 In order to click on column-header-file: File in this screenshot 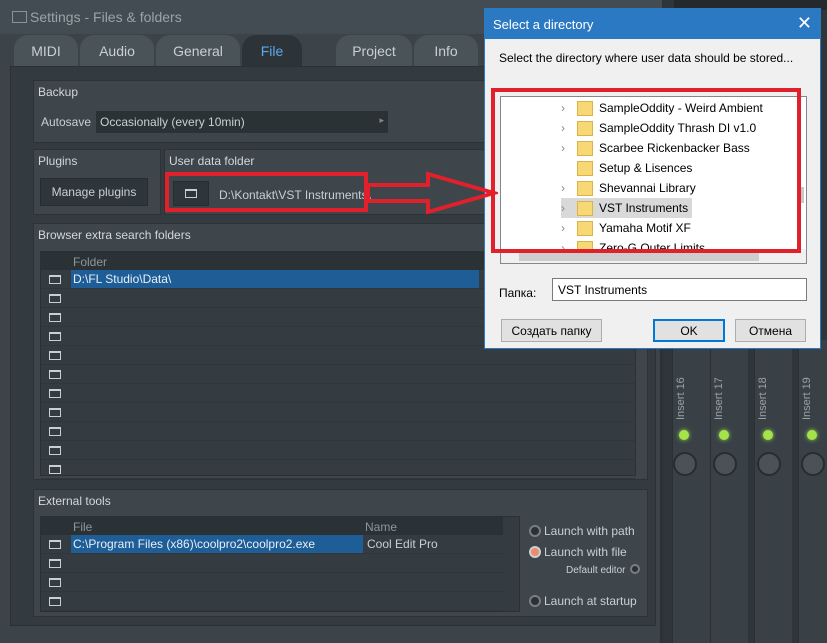, I will do `click(83, 527)`.